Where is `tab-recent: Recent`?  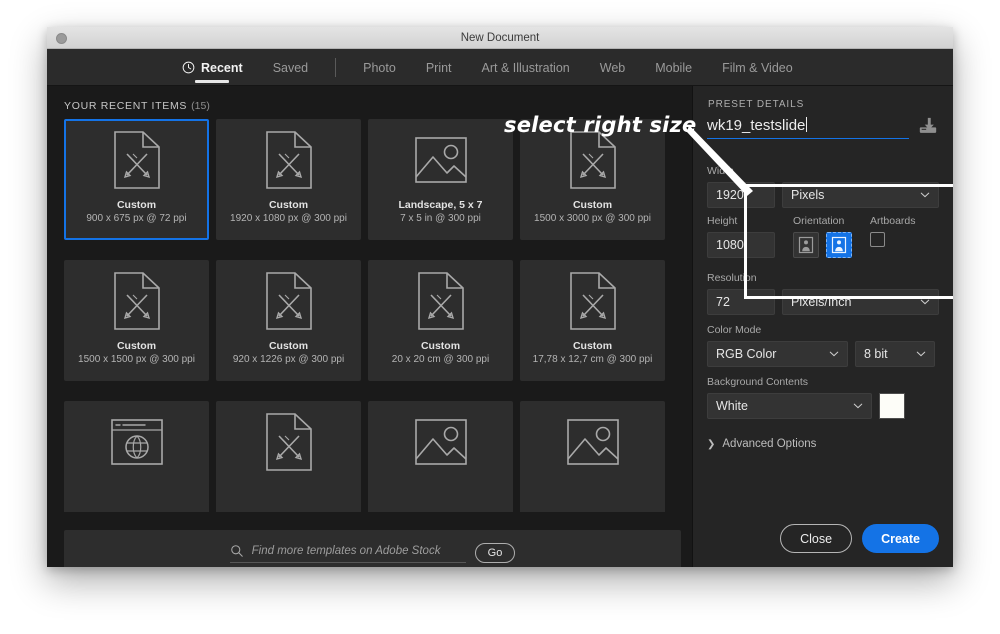 tab-recent: Recent is located at coordinates (212, 67).